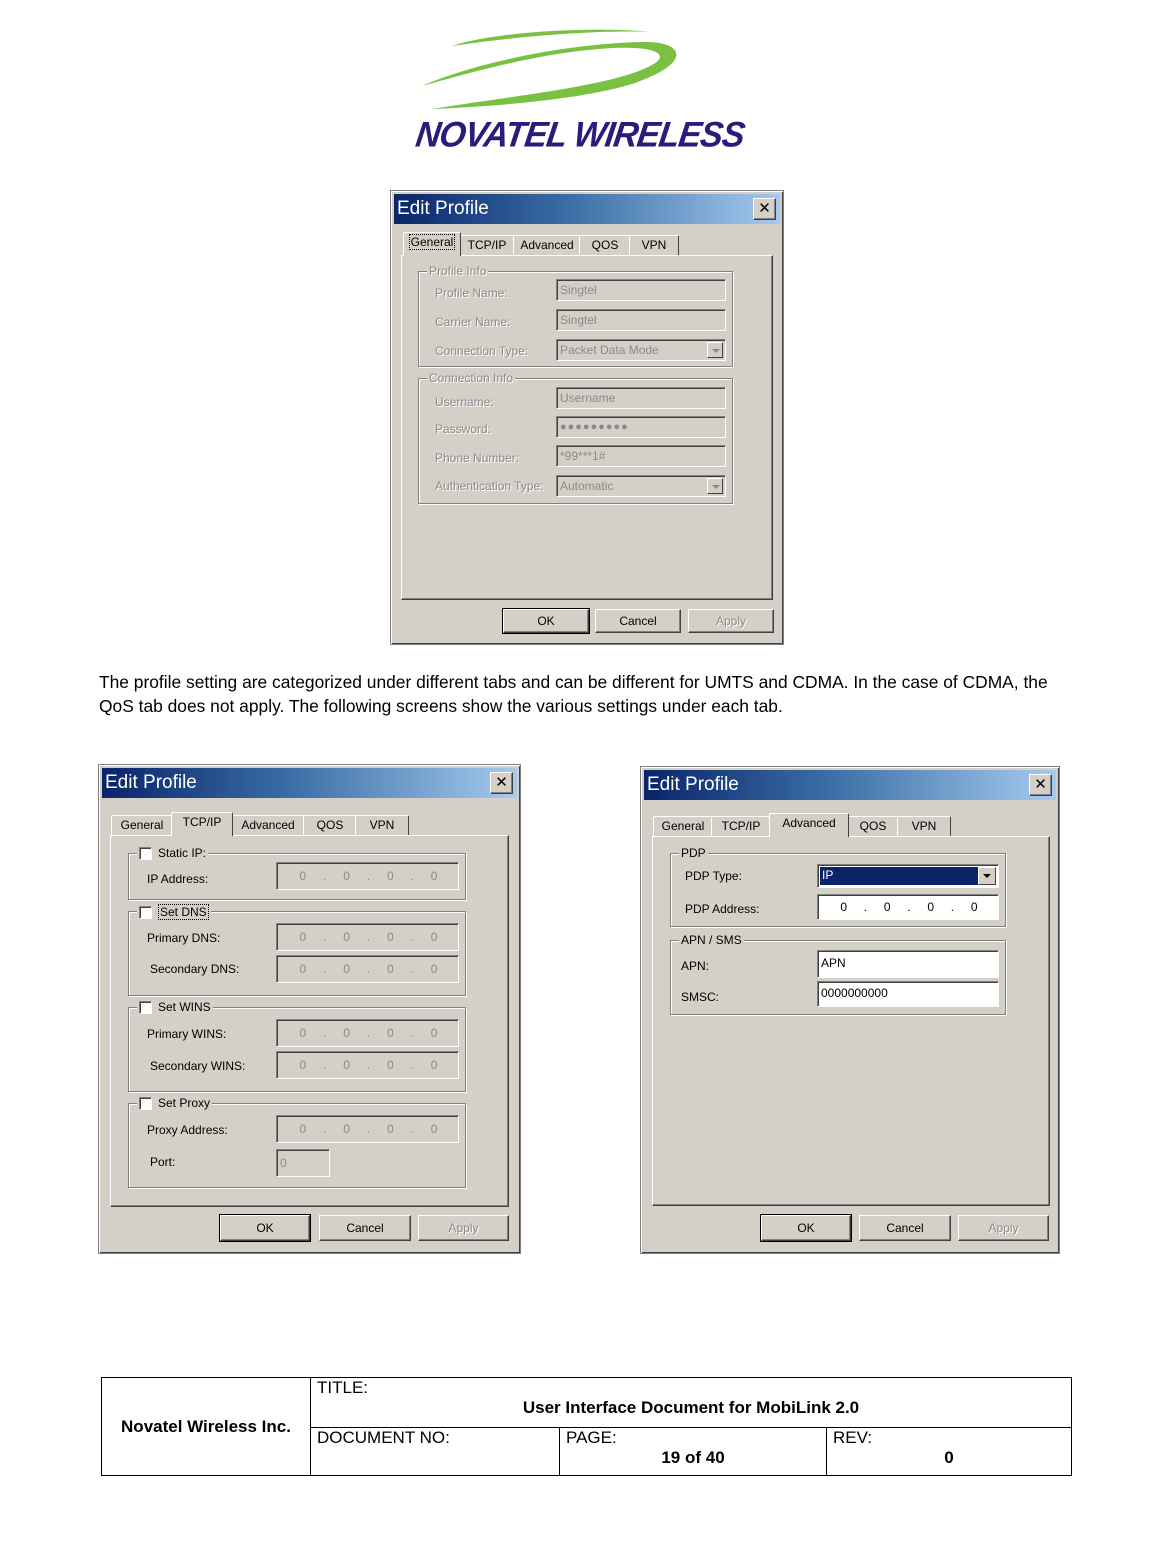 The height and width of the screenshot is (1548, 1173). I want to click on password-label: Password:, so click(463, 429).